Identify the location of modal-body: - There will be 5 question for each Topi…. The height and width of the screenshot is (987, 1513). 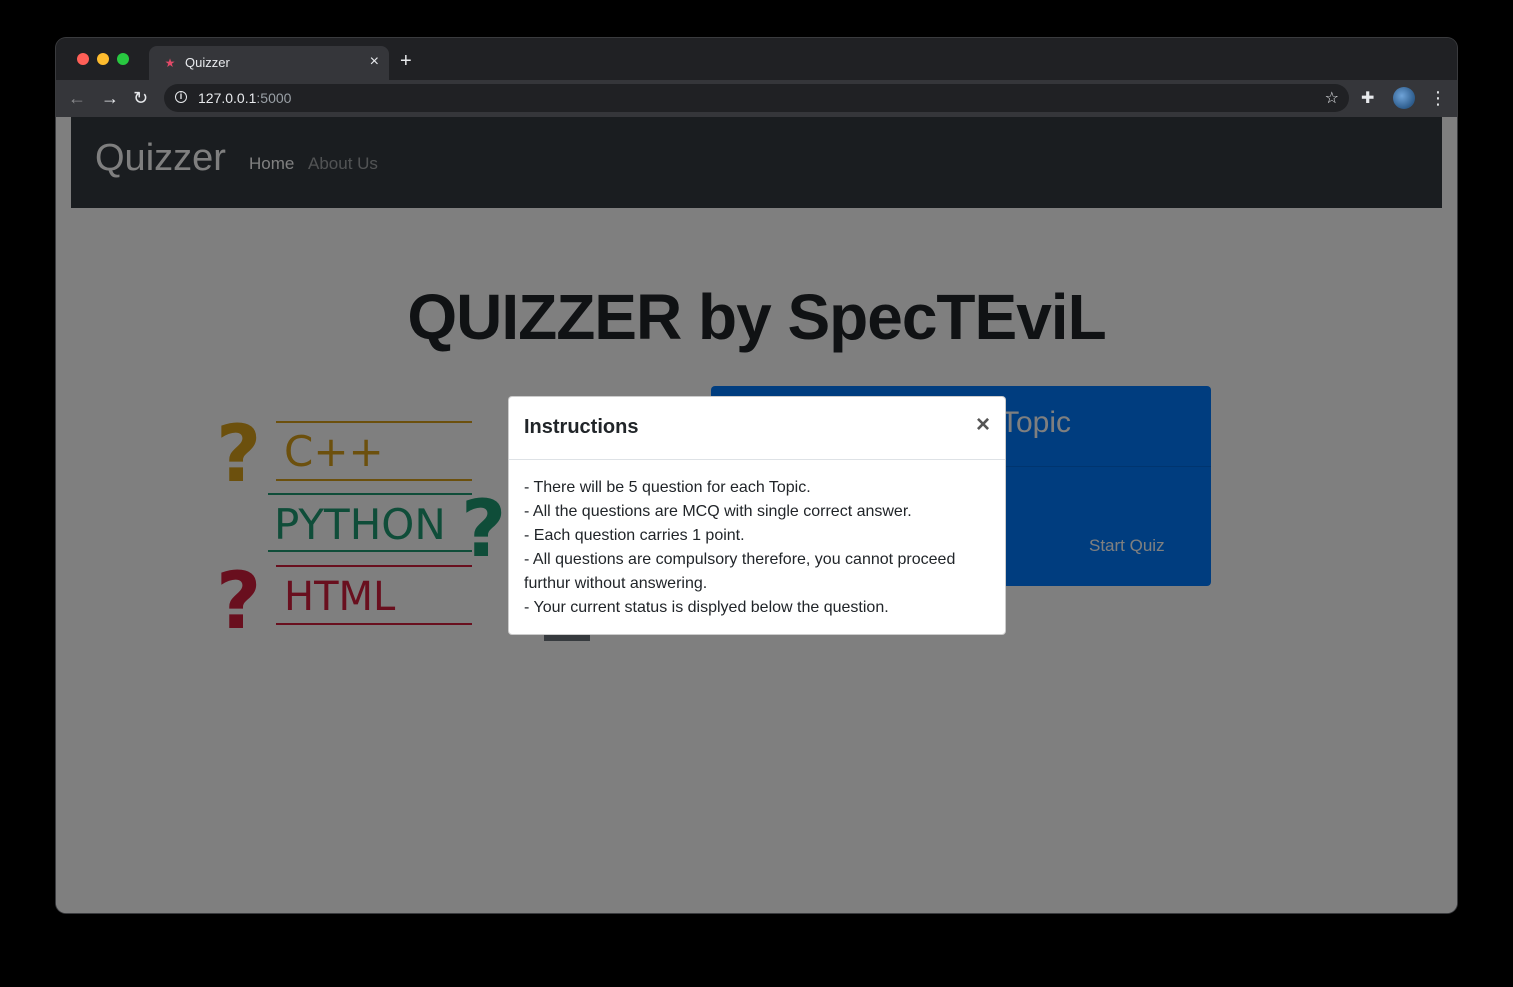
(757, 548).